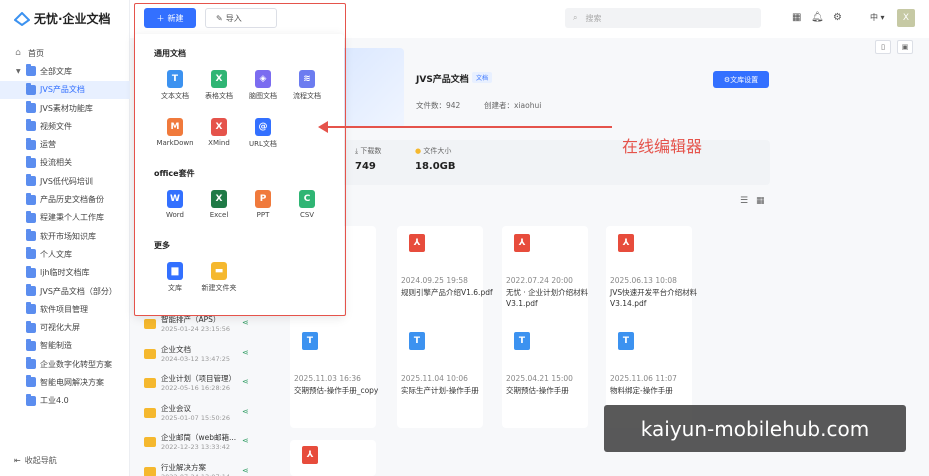 The width and height of the screenshot is (929, 476). I want to click on sidebar-item: 个人文库, so click(65, 254).